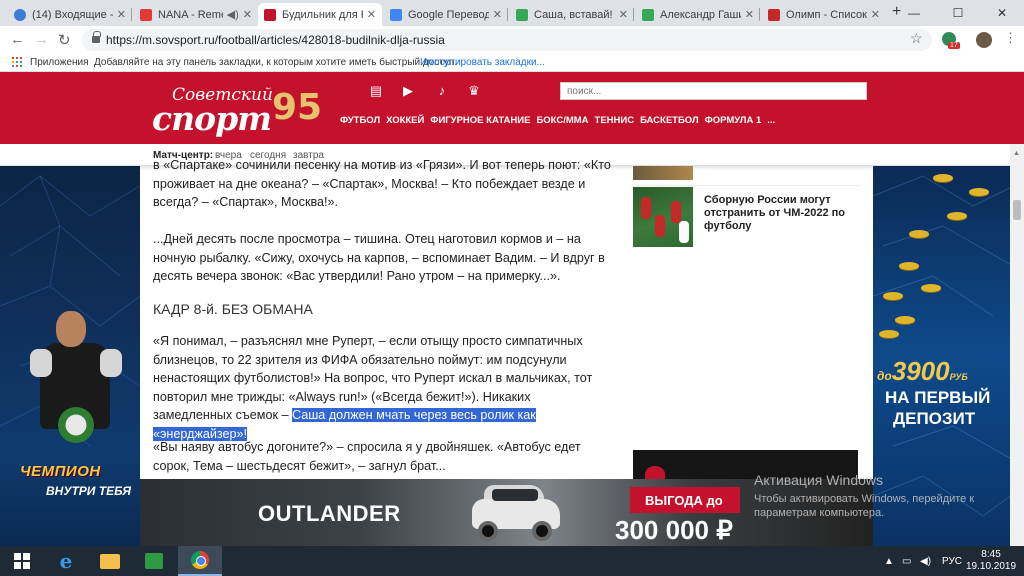  What do you see at coordinates (442, 91) in the screenshot?
I see `microphone-icon: ♪` at bounding box center [442, 91].